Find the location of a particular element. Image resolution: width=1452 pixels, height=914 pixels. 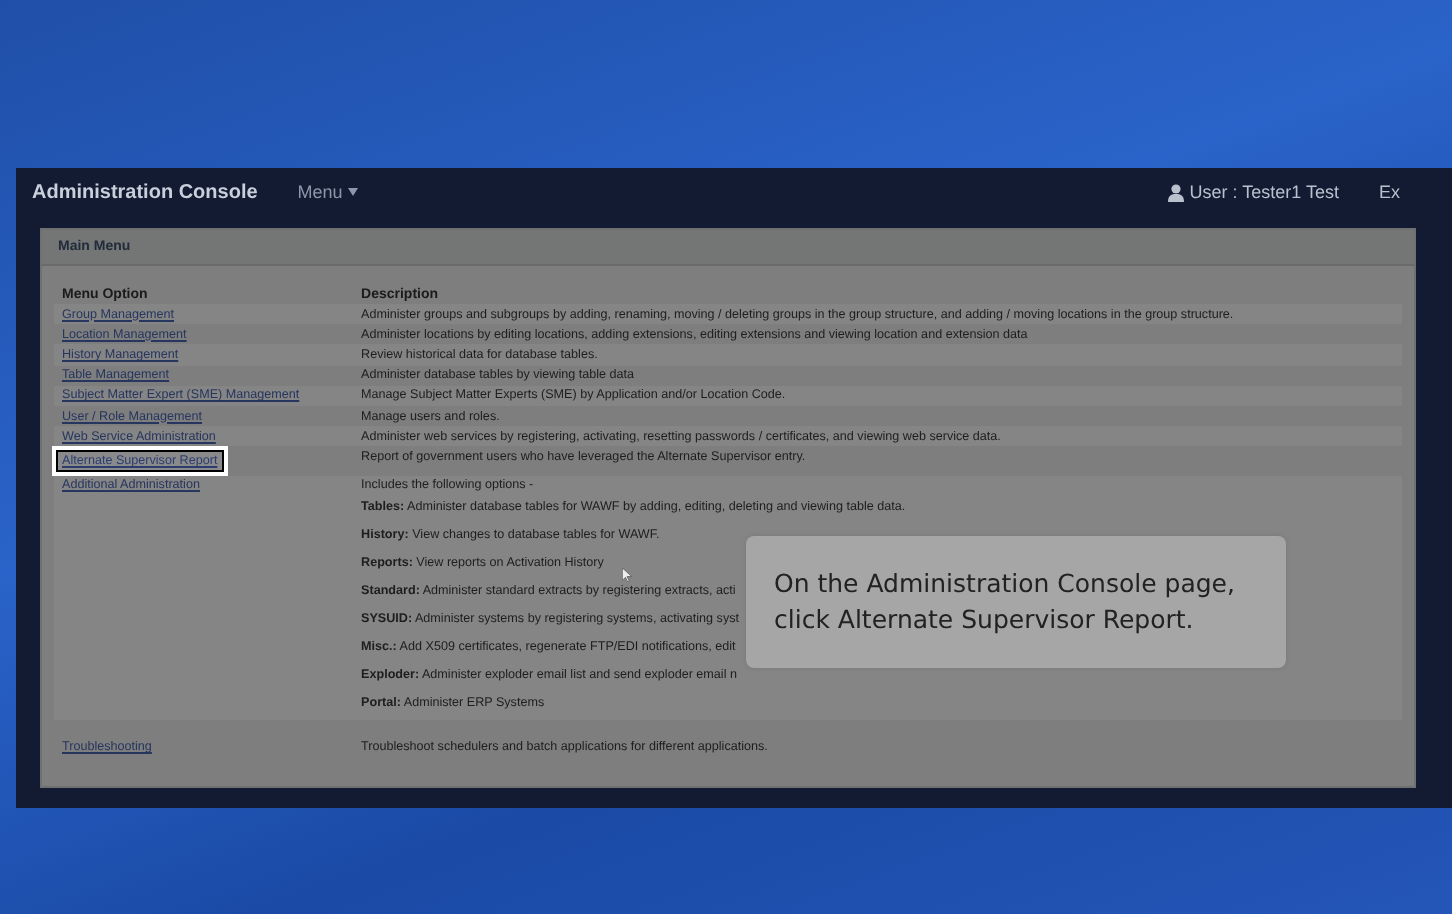

caret-icon is located at coordinates (353, 192).